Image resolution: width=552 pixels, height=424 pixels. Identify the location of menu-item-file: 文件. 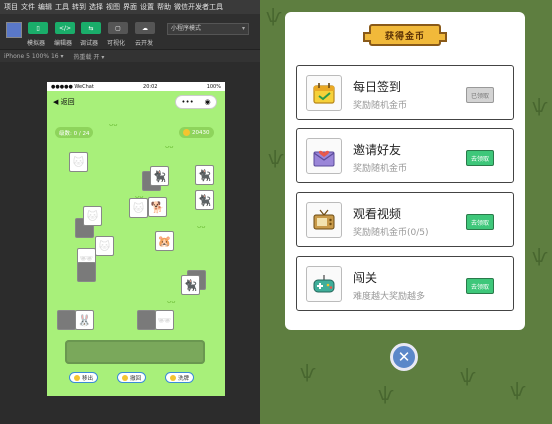
(28, 7).